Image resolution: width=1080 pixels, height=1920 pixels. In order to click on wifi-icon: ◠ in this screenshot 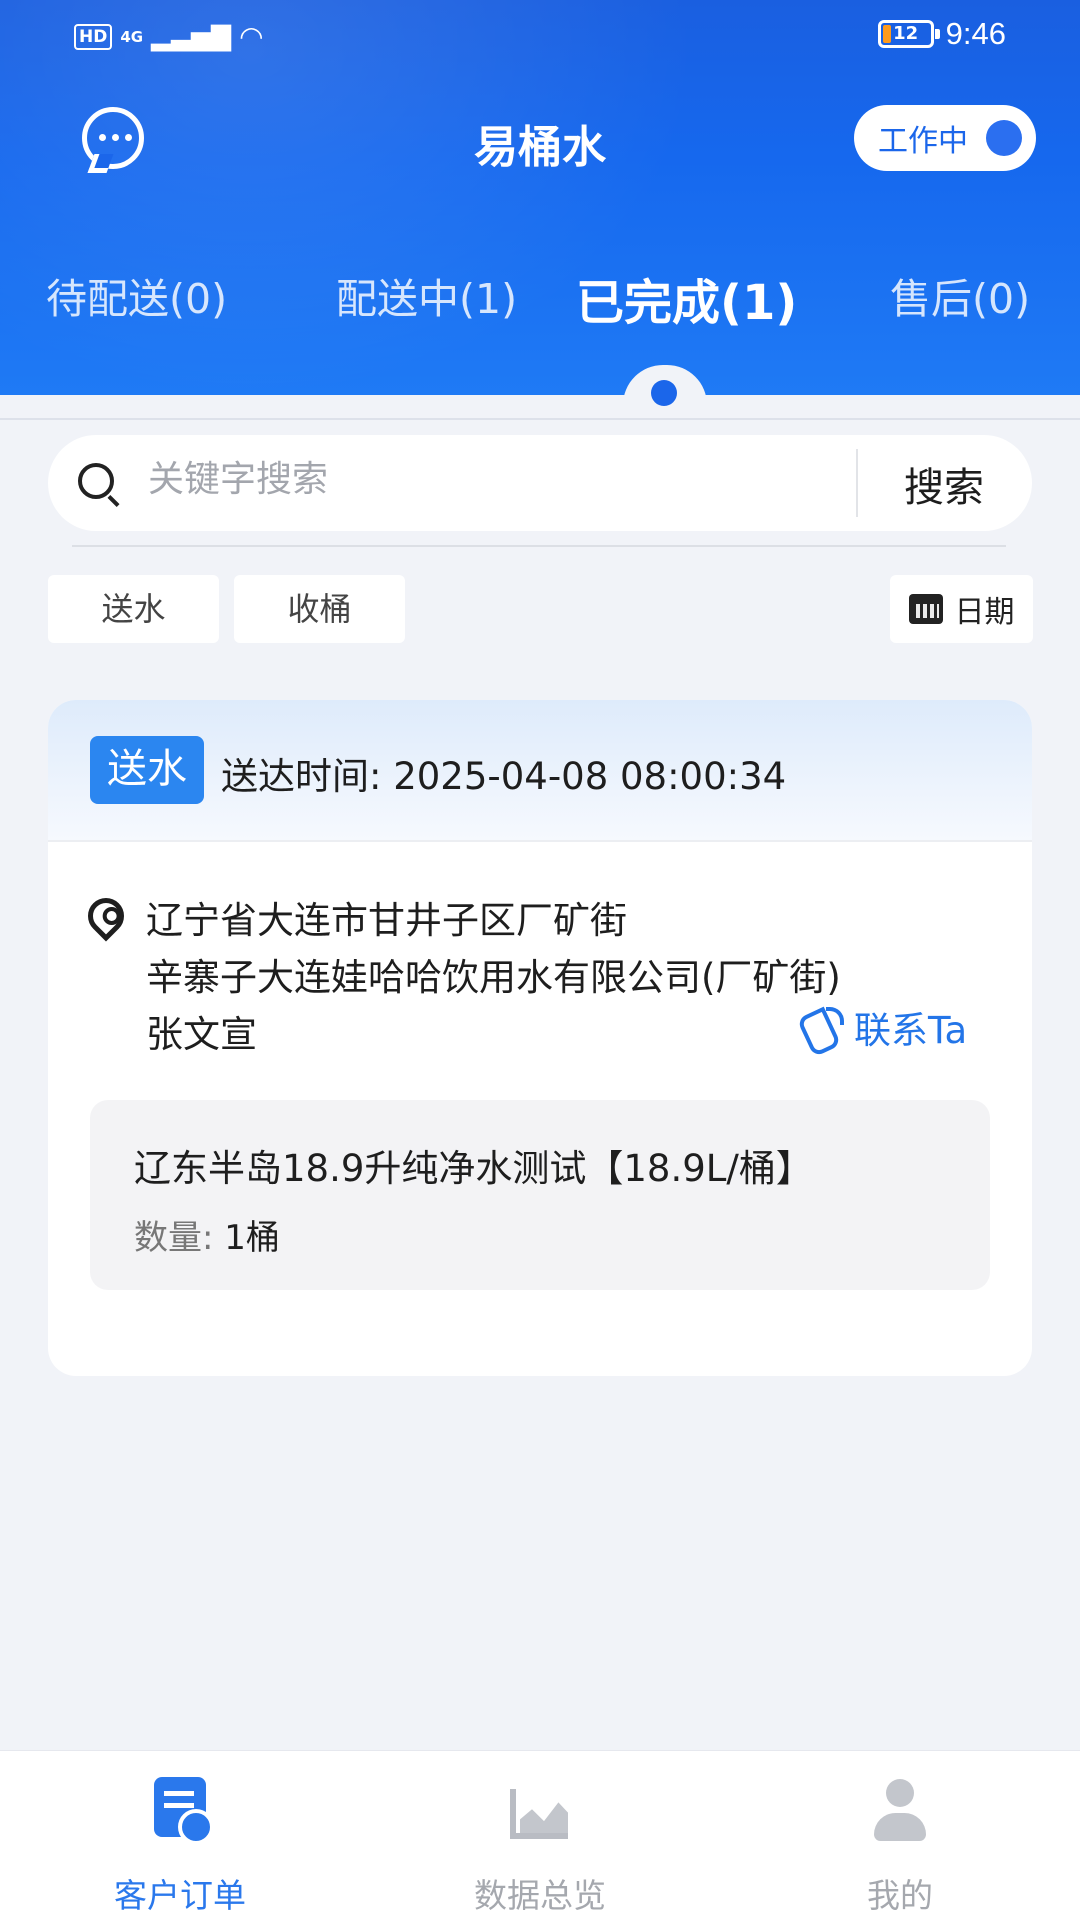, I will do `click(251, 36)`.